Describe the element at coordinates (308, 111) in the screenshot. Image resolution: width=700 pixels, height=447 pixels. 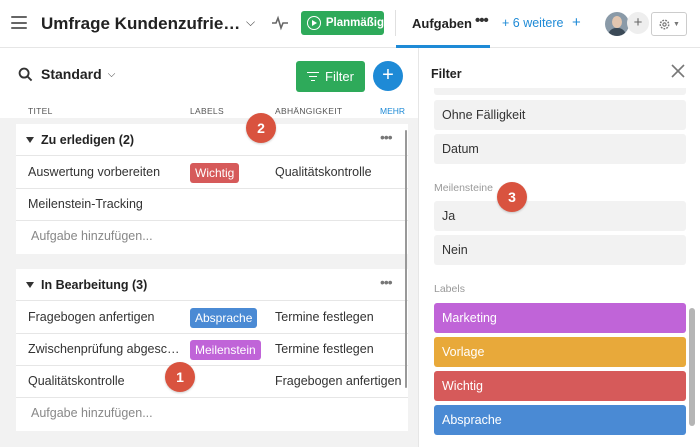
I see `column-dependency: ABHÄNGIGKEIT` at that location.